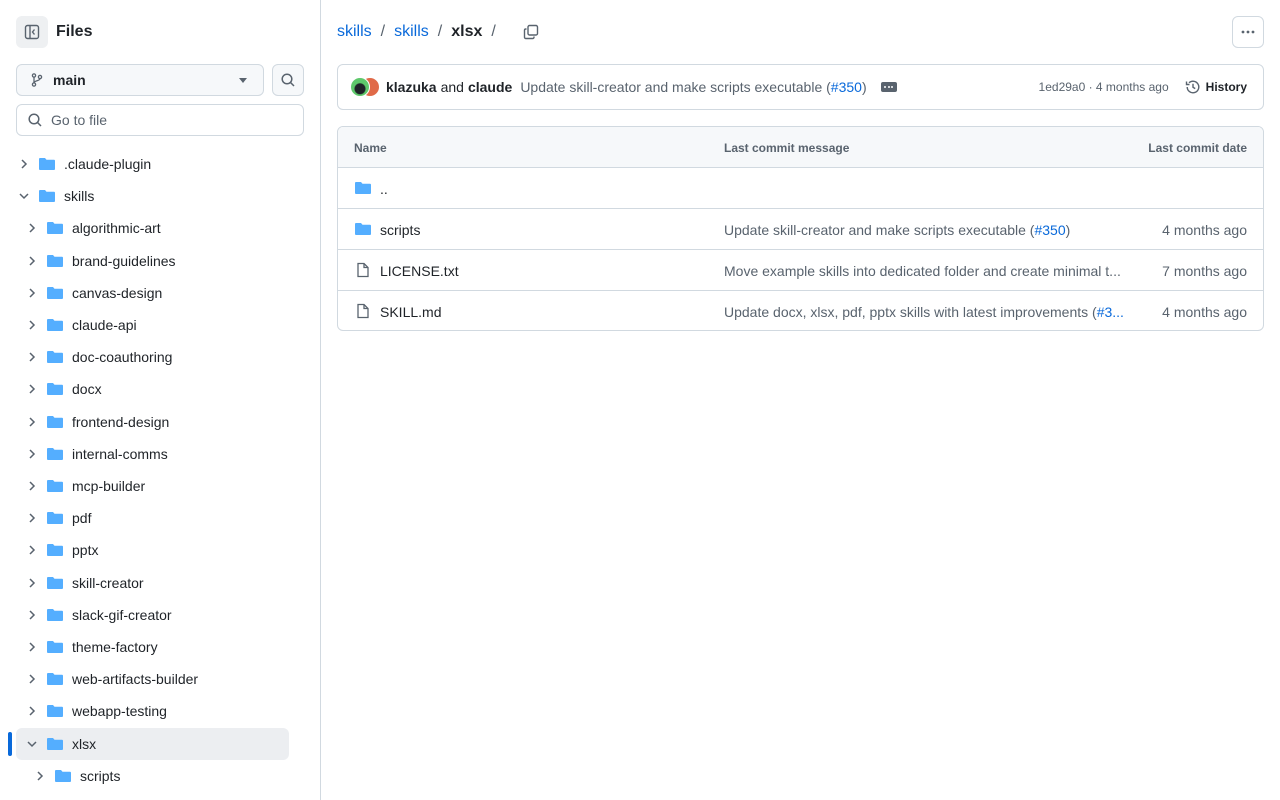 This screenshot has height=800, width=1280. What do you see at coordinates (10, 743) in the screenshot?
I see `active-indicator` at bounding box center [10, 743].